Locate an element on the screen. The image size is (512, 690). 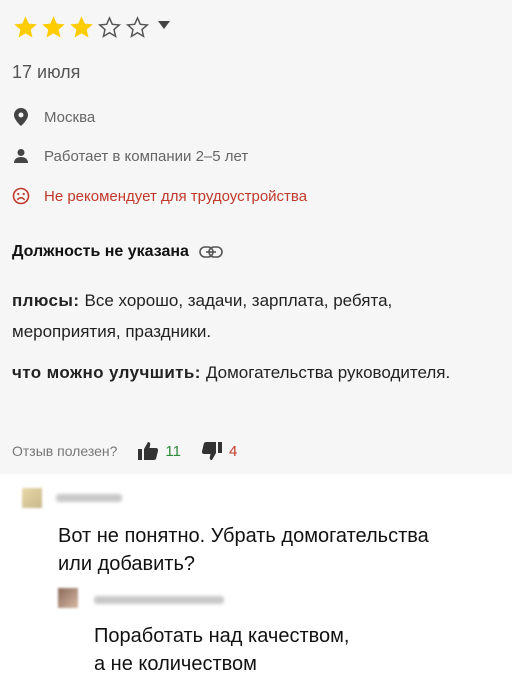
helpful-yes-count: 11 is located at coordinates (173, 451).